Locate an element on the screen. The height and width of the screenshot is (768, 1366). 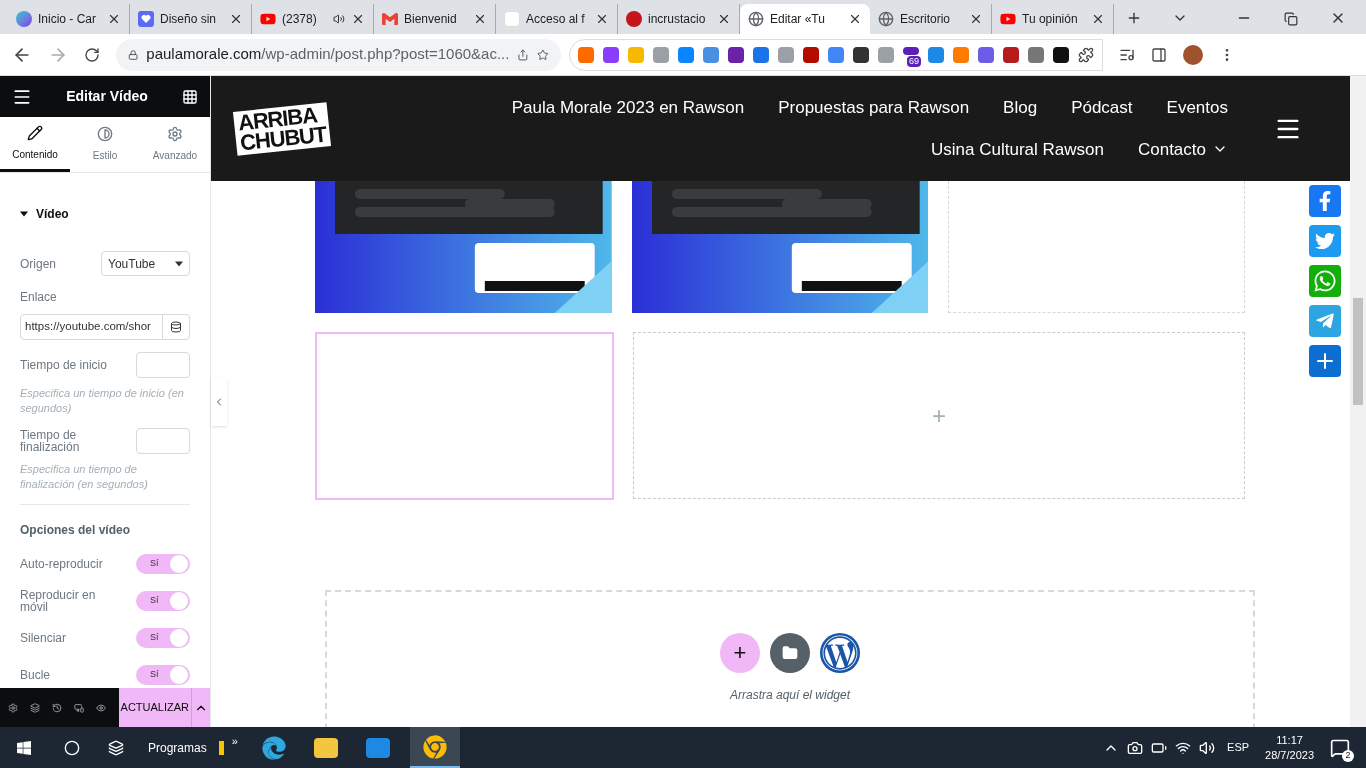
tab-title: Editar «Tu is located at coordinates (798, 19).